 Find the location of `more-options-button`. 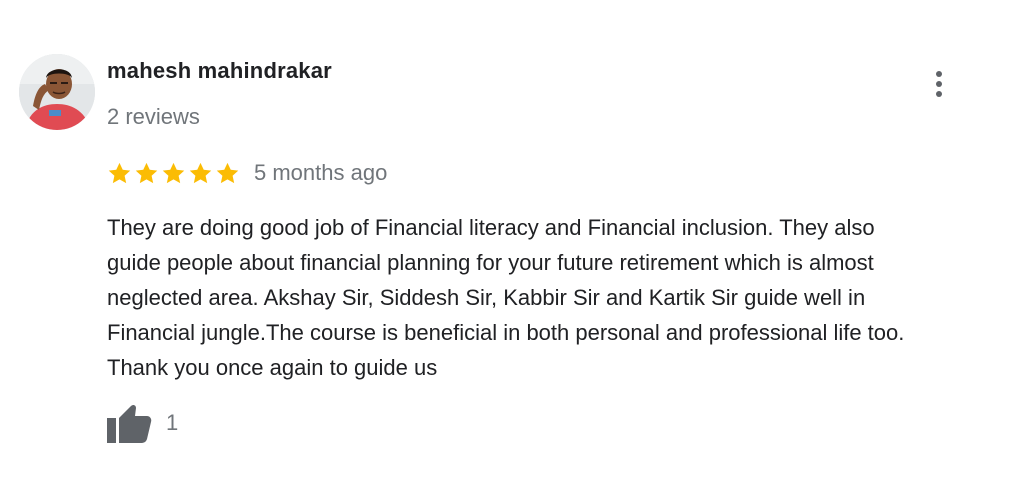

more-options-button is located at coordinates (939, 84).